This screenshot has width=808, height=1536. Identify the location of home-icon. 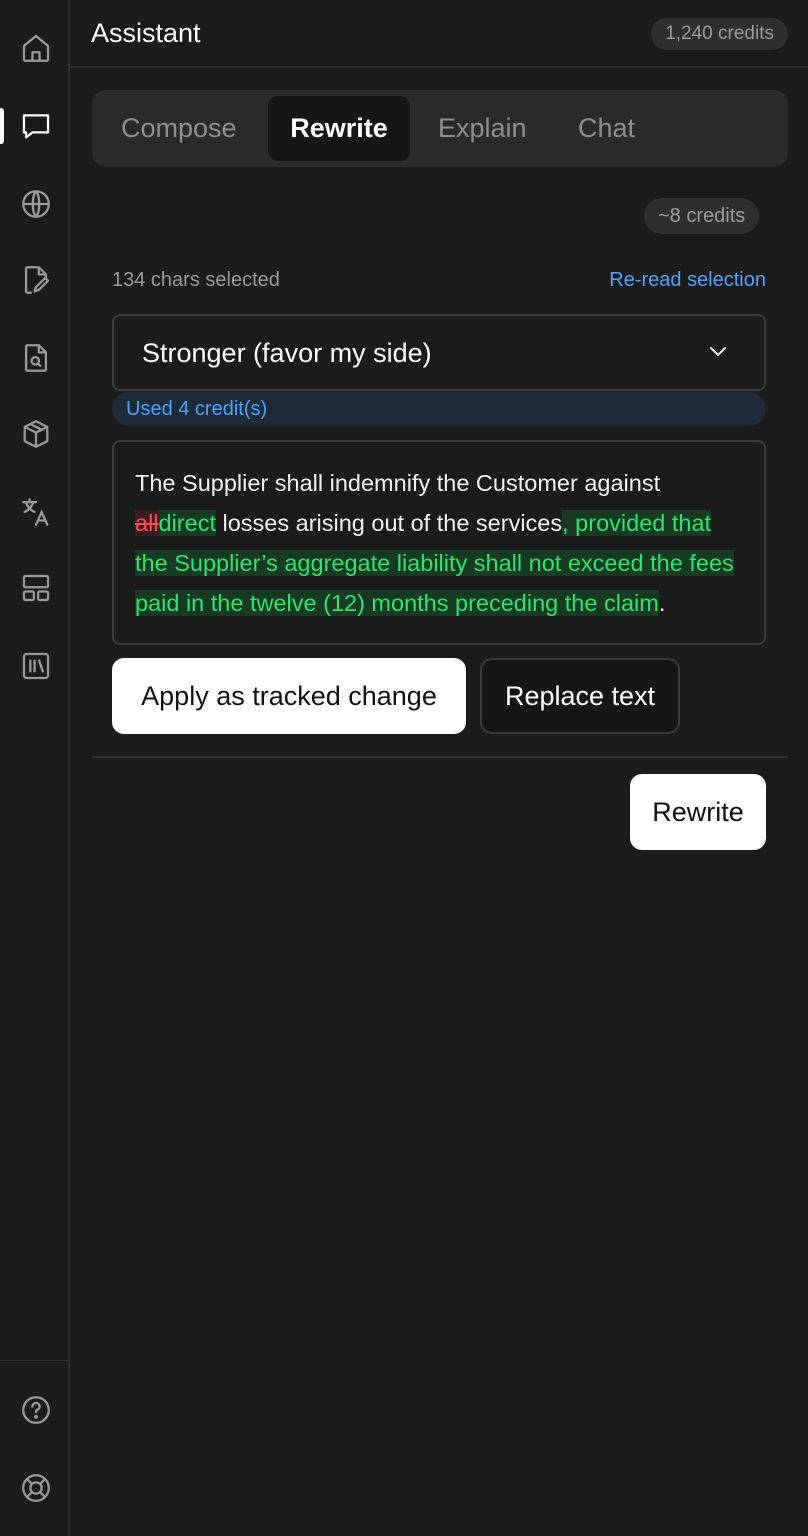
(36, 48).